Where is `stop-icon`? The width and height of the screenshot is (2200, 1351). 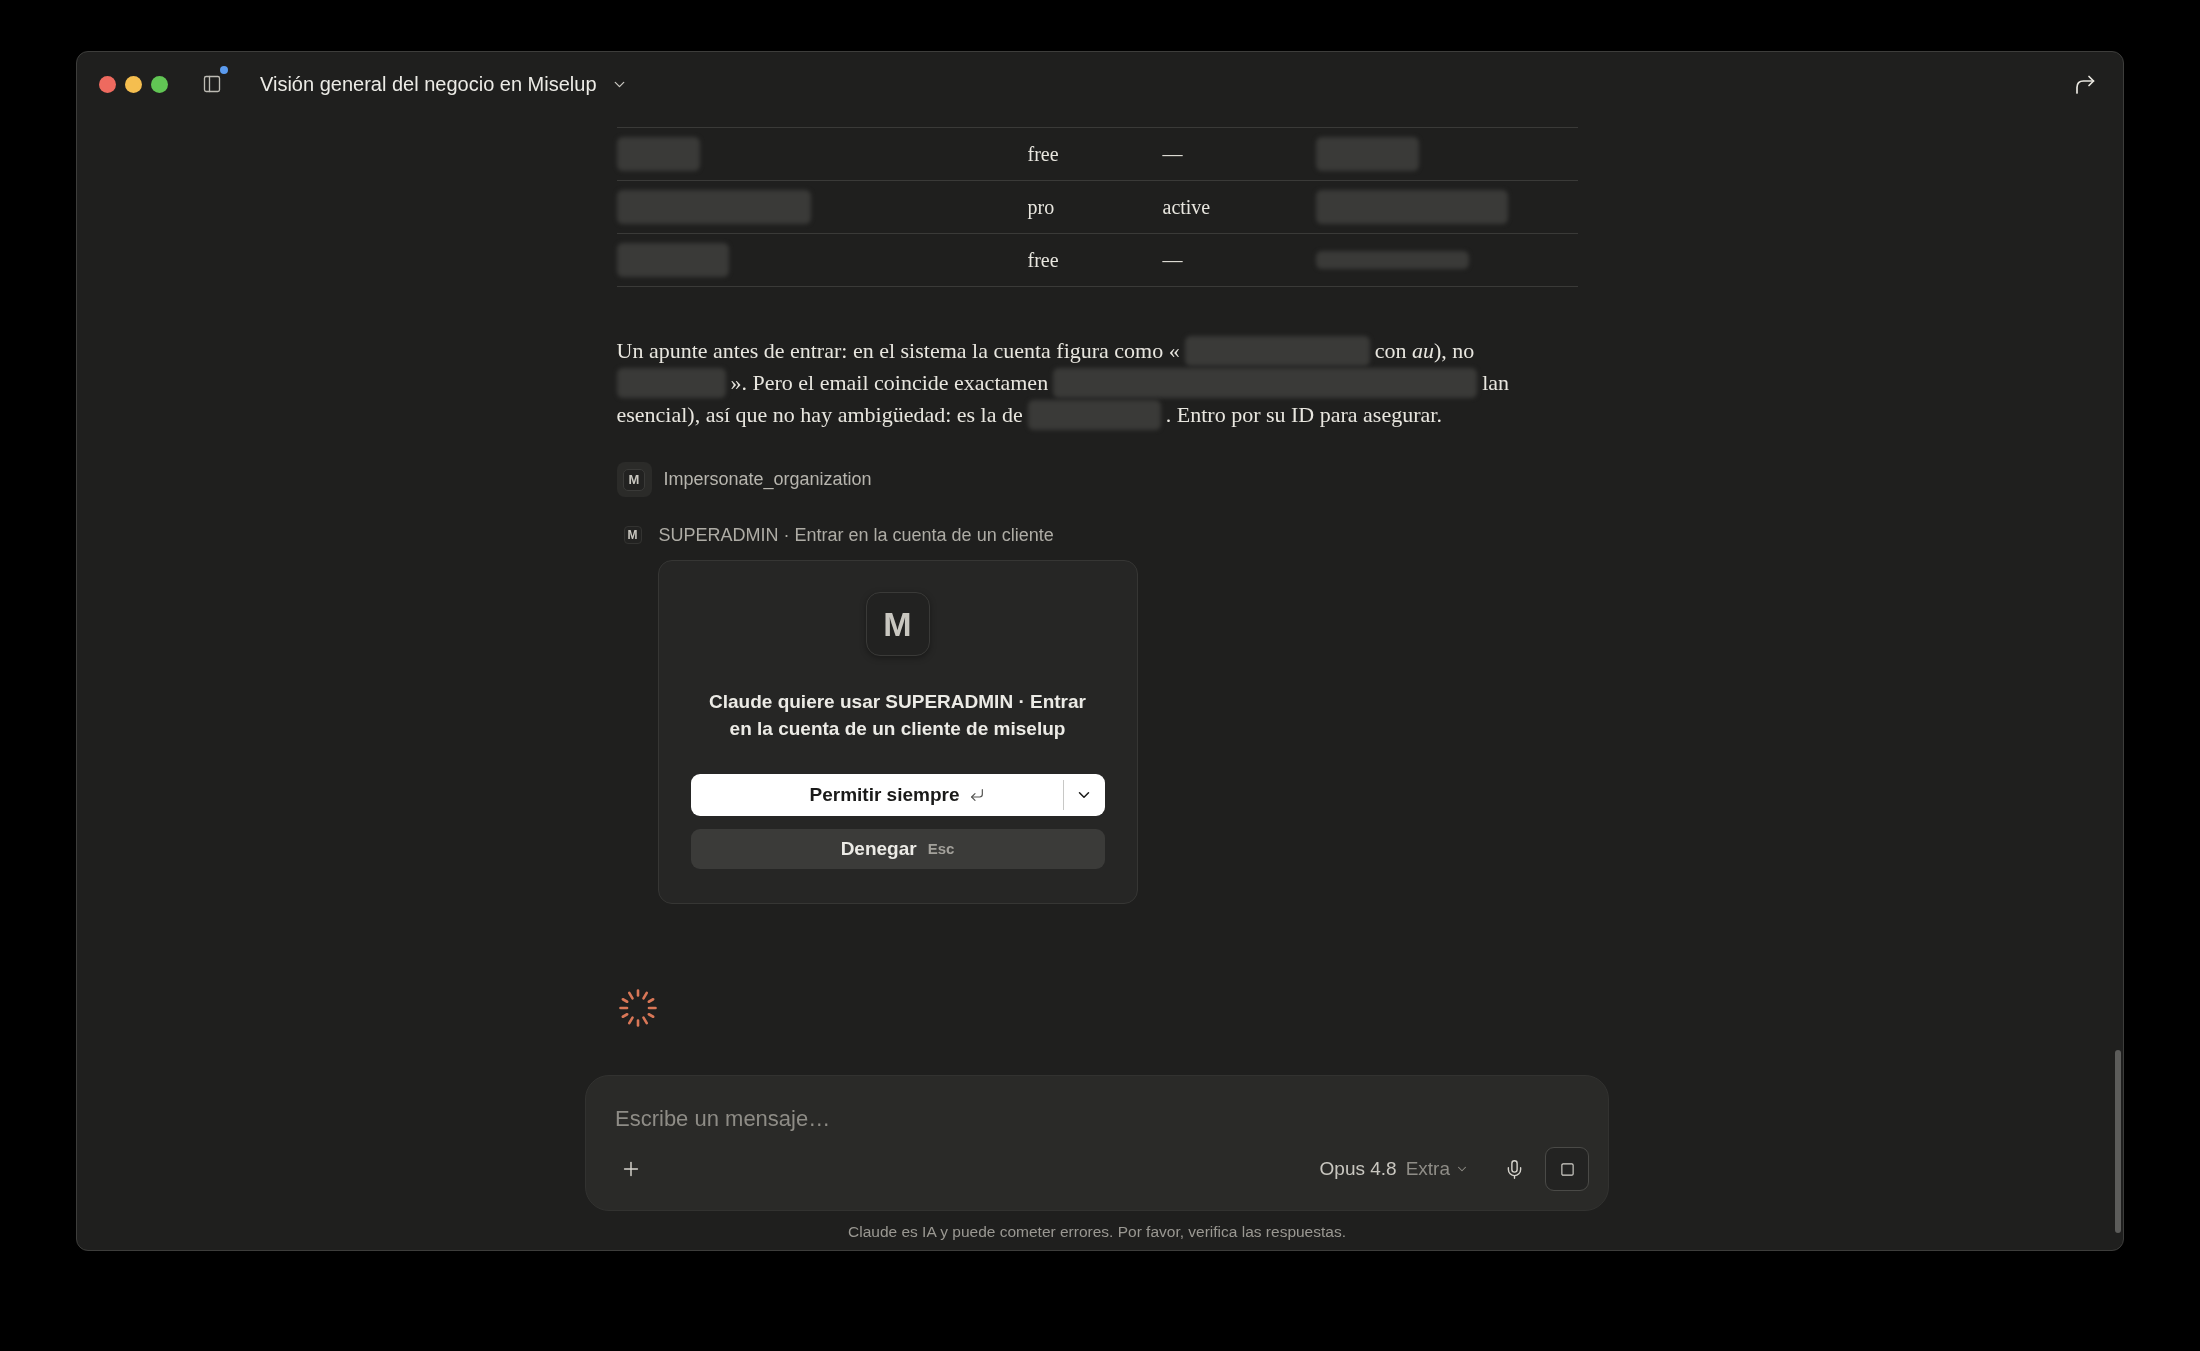
stop-icon is located at coordinates (1567, 1169).